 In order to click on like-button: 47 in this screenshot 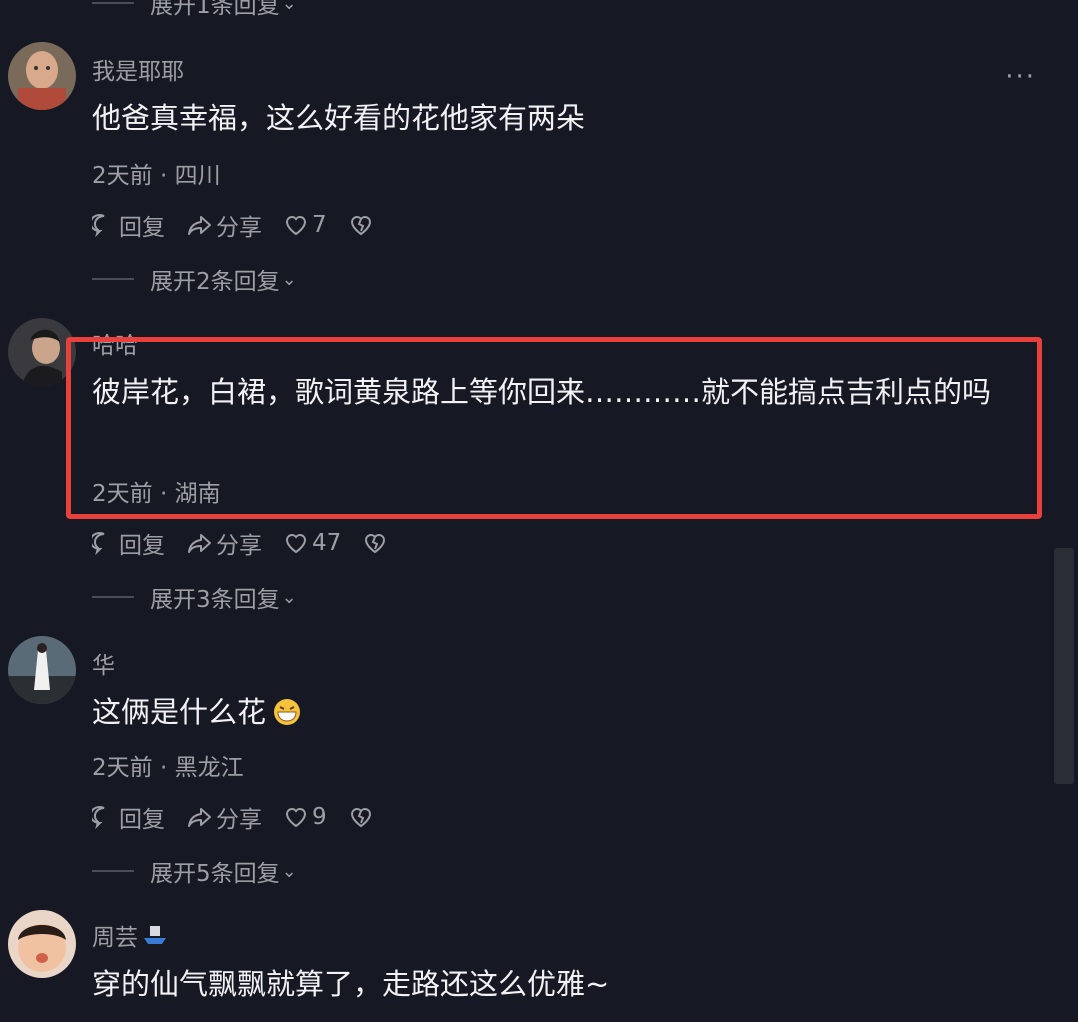, I will do `click(312, 543)`.